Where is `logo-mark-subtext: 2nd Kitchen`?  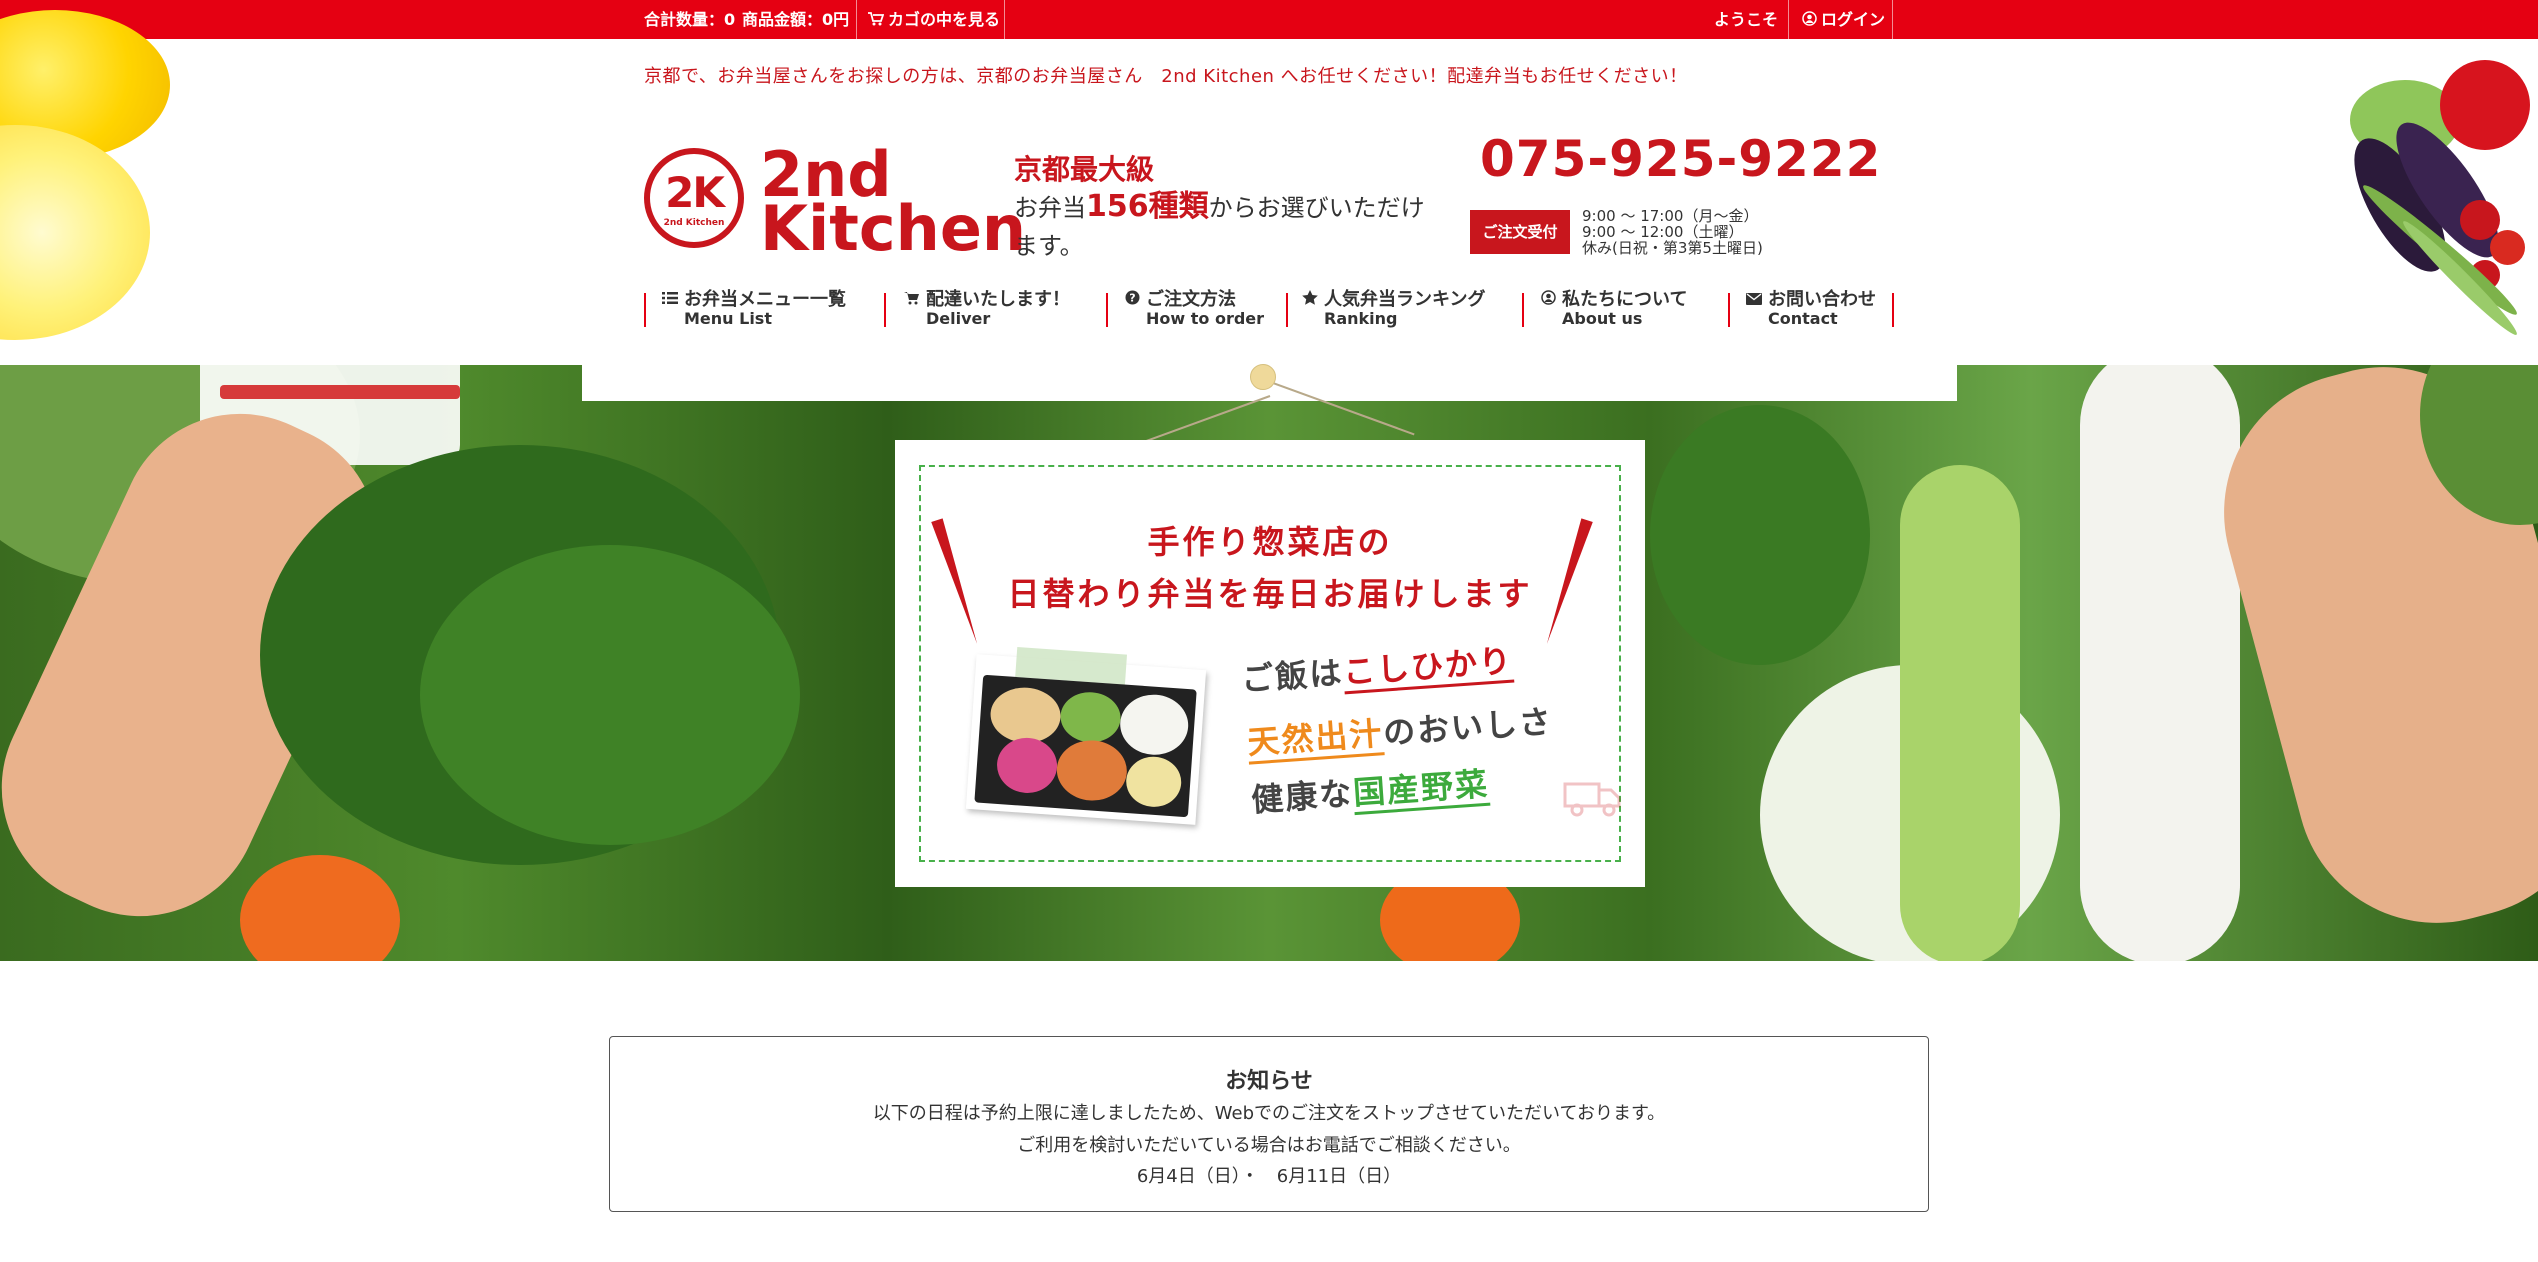
logo-mark-subtext: 2nd Kitchen is located at coordinates (694, 223).